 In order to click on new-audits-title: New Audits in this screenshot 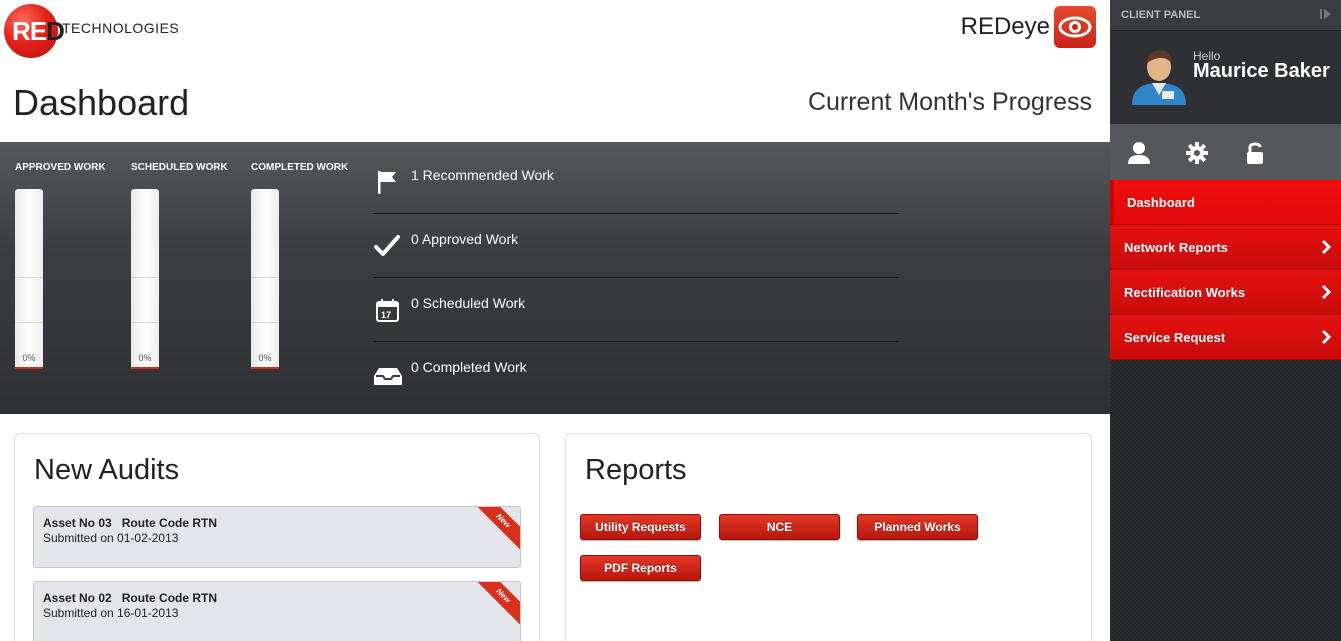, I will do `click(107, 470)`.